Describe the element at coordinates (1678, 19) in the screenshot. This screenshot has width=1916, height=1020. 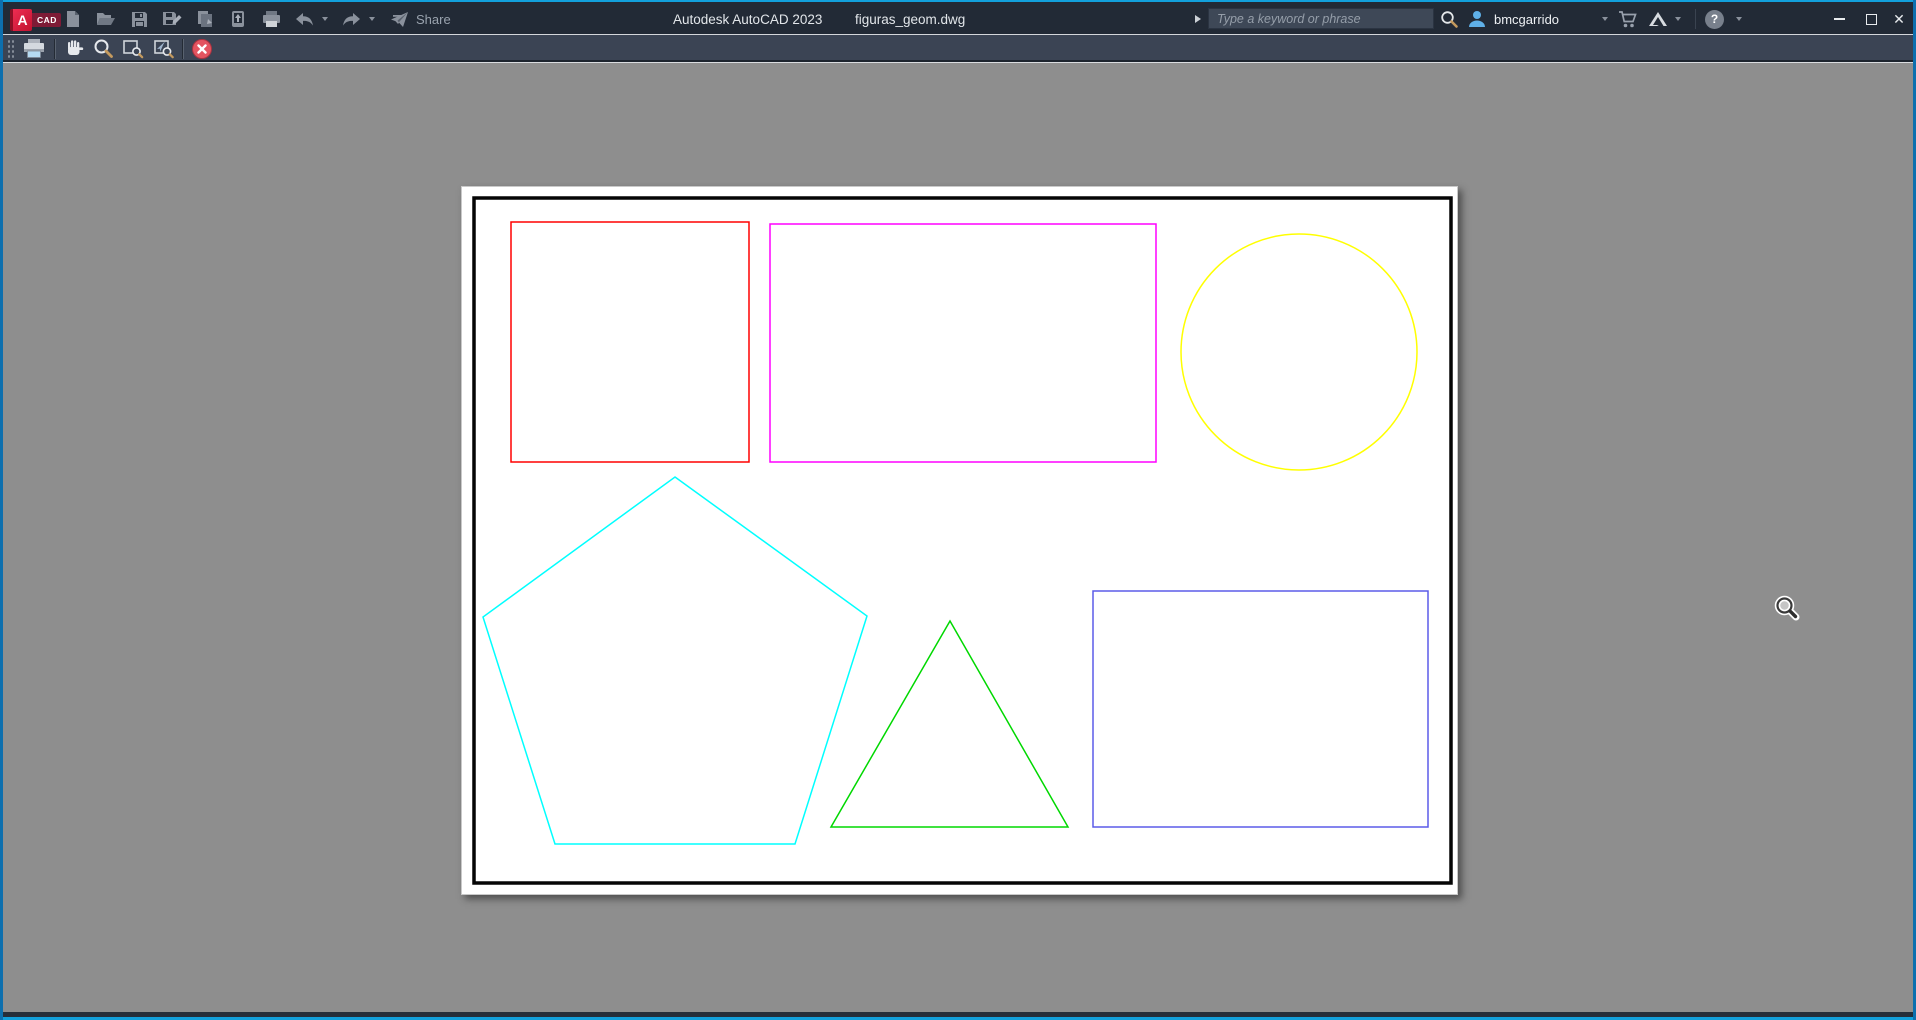
I see `autodesk-dropdown-caret` at that location.